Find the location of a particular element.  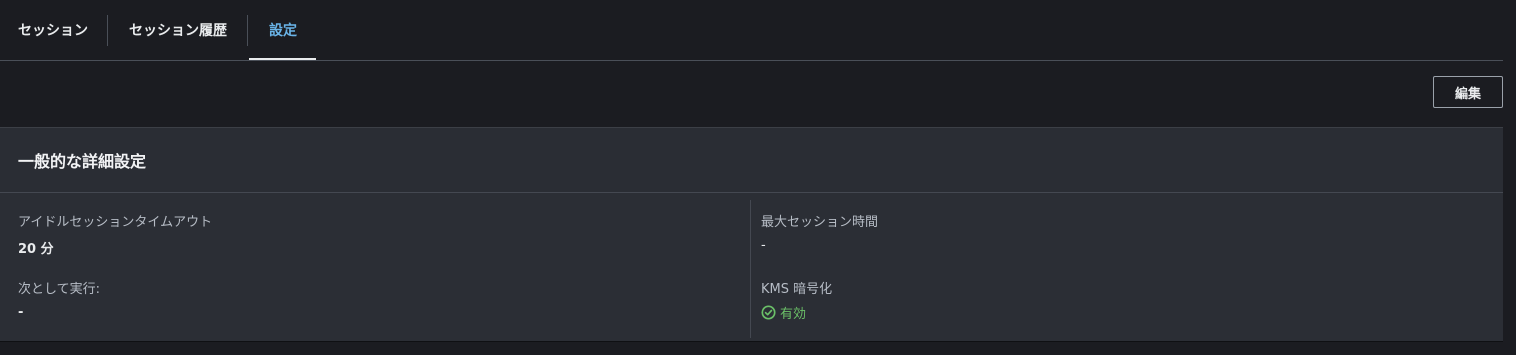

max-session-field: 最大セッション時間 - is located at coordinates (819, 232).